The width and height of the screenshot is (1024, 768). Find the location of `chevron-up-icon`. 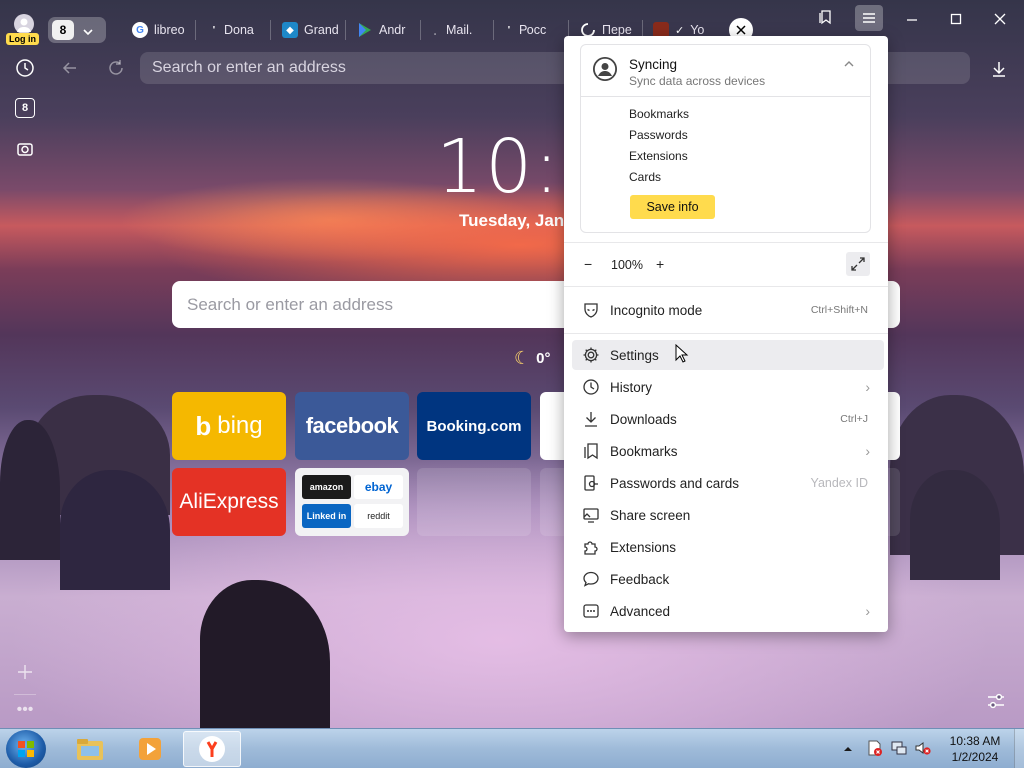

chevron-up-icon is located at coordinates (849, 64).